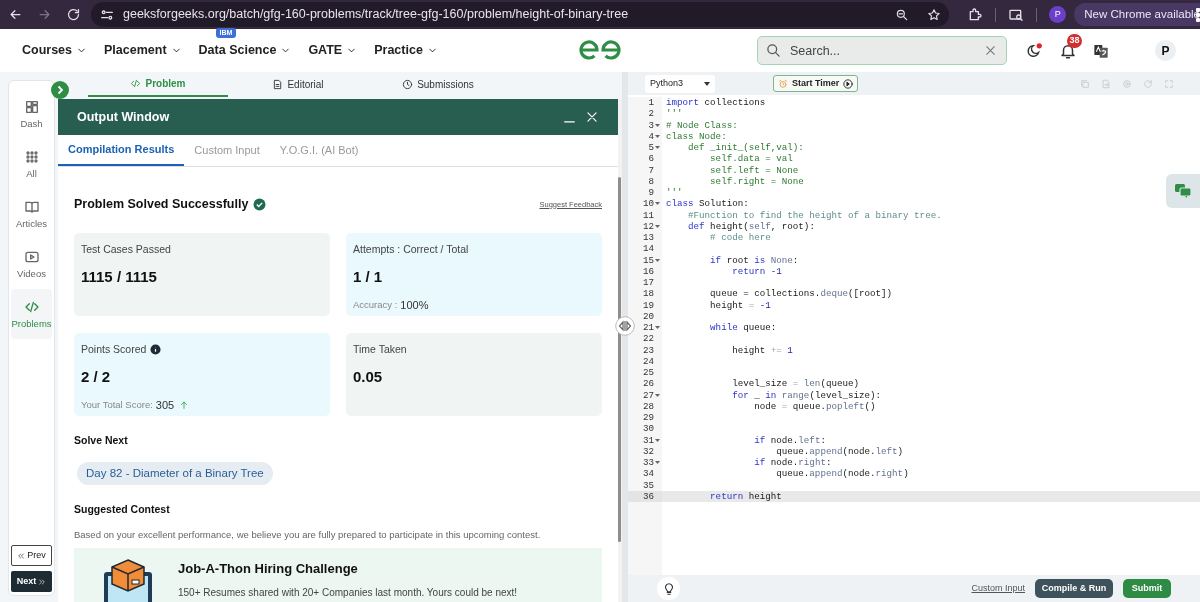 The height and width of the screenshot is (602, 1200). I want to click on chat-icon, so click(1183, 191).